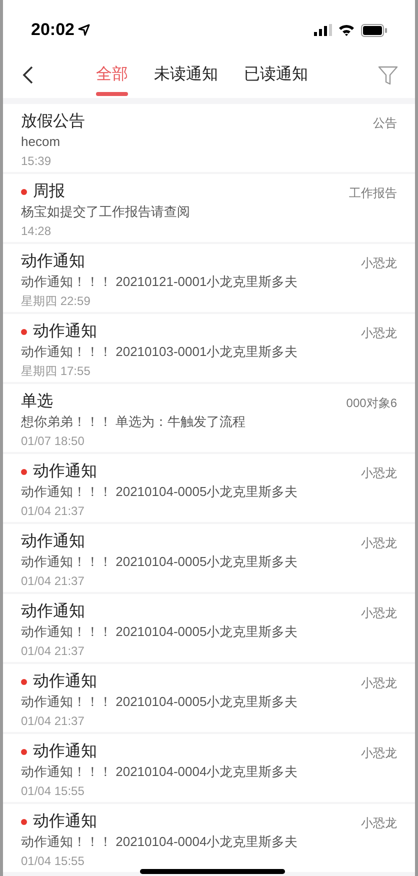 This screenshot has width=418, height=876. I want to click on notification-time: 01/07 18:50, so click(53, 441).